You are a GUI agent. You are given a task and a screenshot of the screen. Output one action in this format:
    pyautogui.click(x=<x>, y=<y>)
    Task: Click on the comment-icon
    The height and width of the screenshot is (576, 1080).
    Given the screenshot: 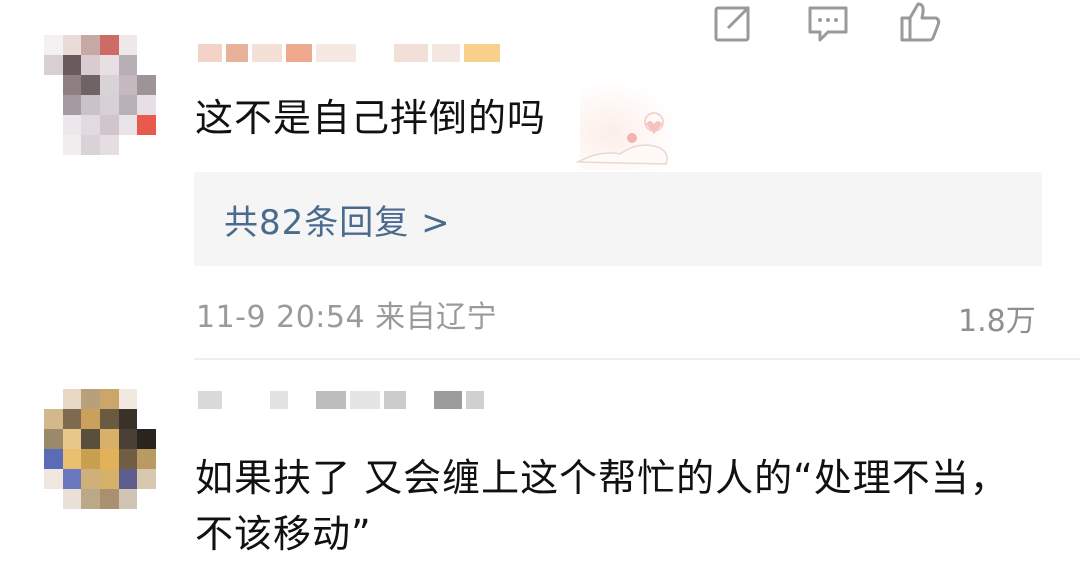 What is the action you would take?
    pyautogui.click(x=828, y=22)
    